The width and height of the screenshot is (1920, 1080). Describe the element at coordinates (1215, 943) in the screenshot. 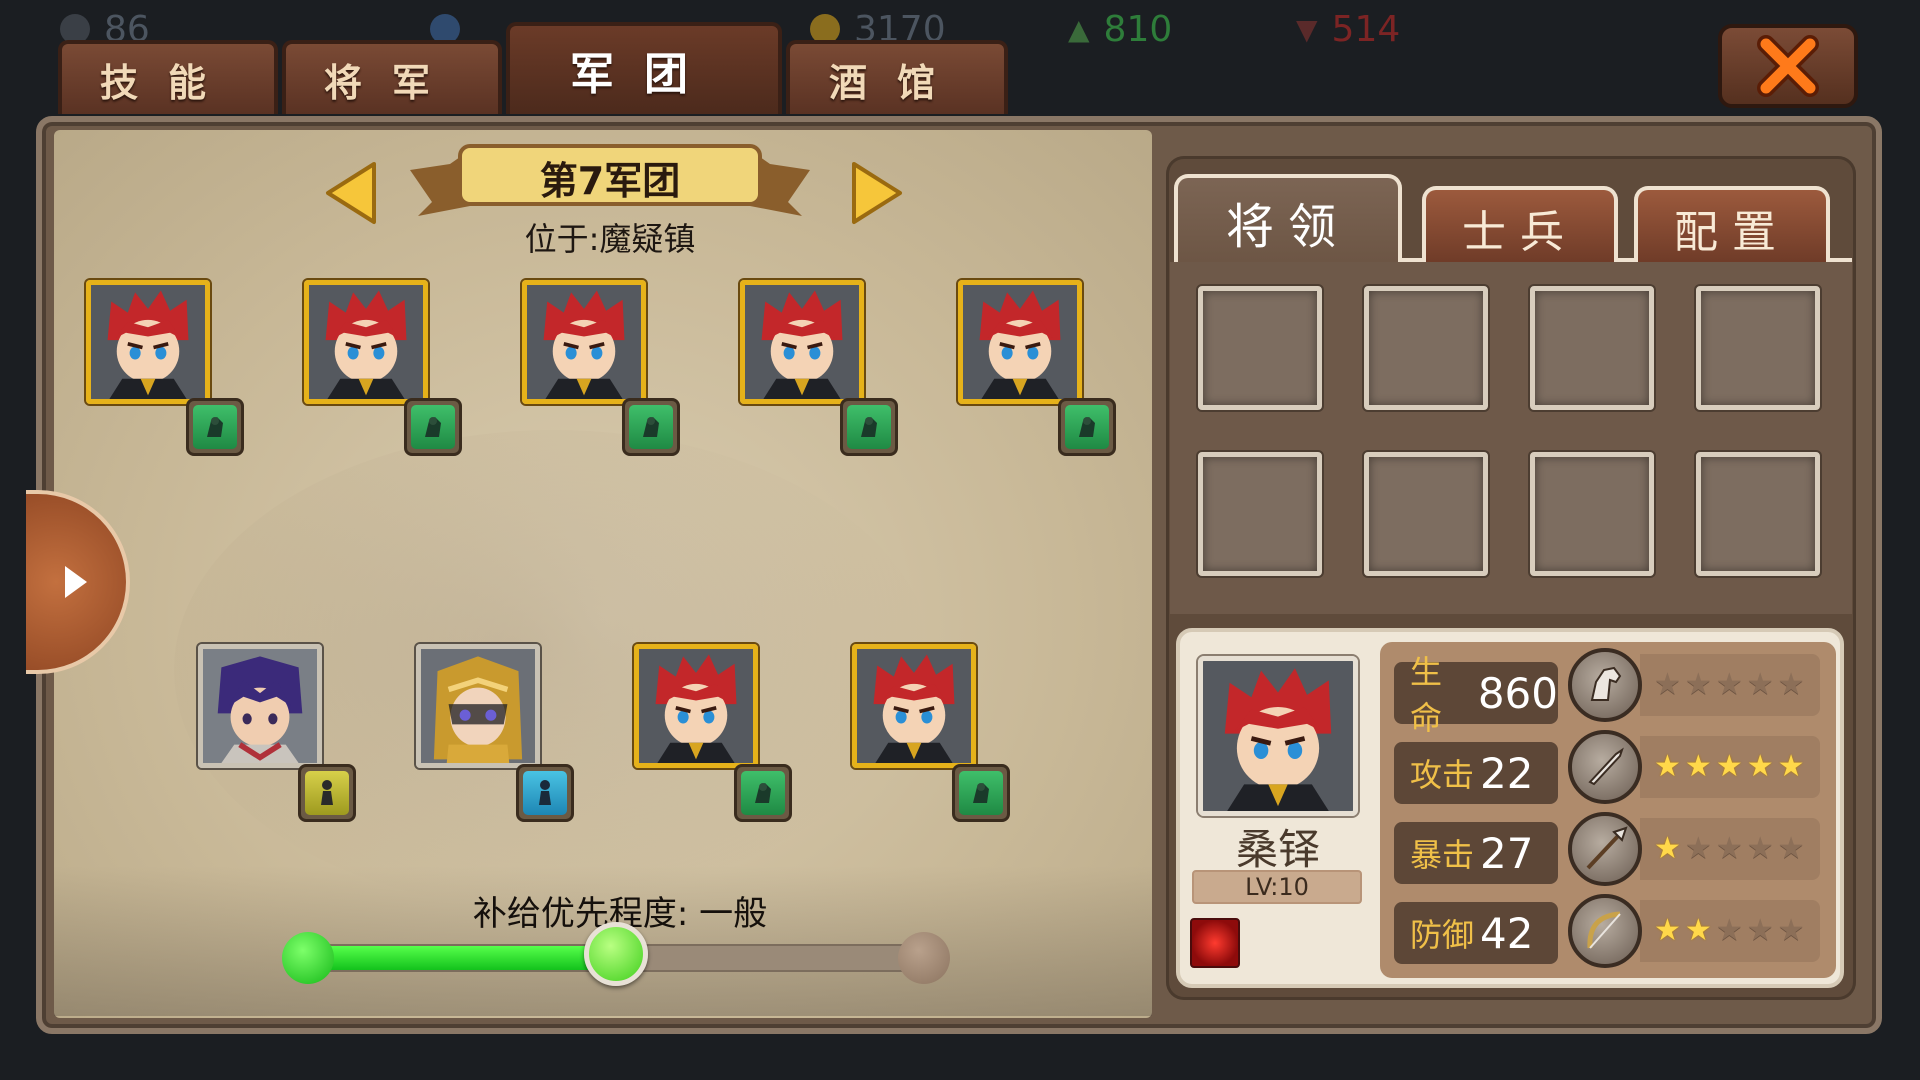

I see `skill-eye-icon` at that location.